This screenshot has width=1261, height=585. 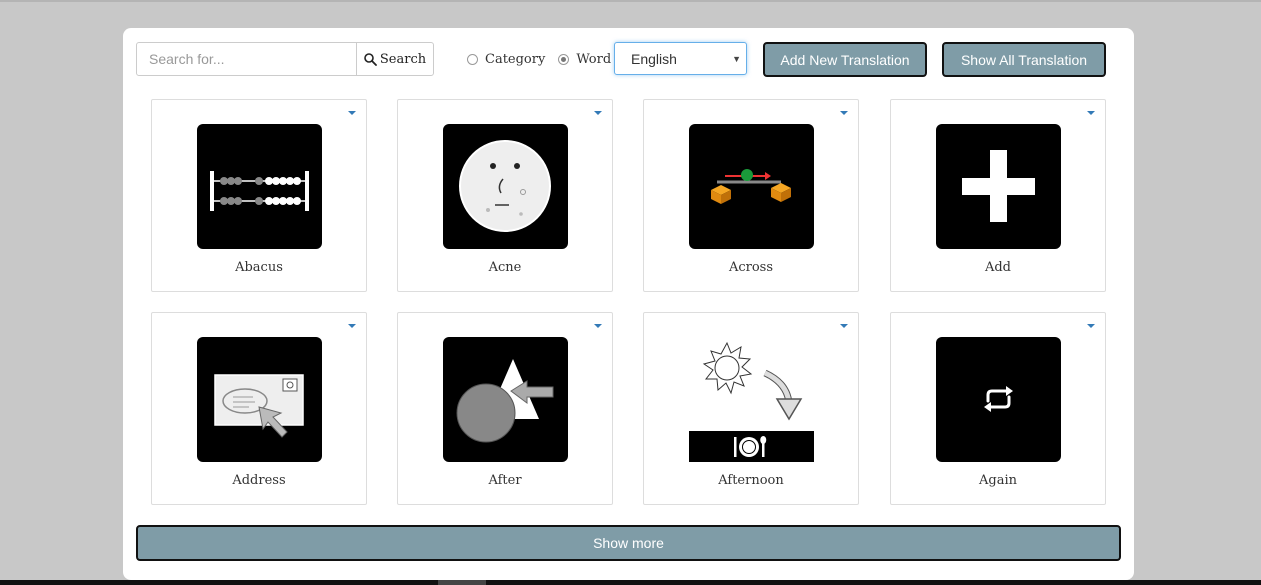 What do you see at coordinates (751, 186) in the screenshot?
I see `across-icon` at bounding box center [751, 186].